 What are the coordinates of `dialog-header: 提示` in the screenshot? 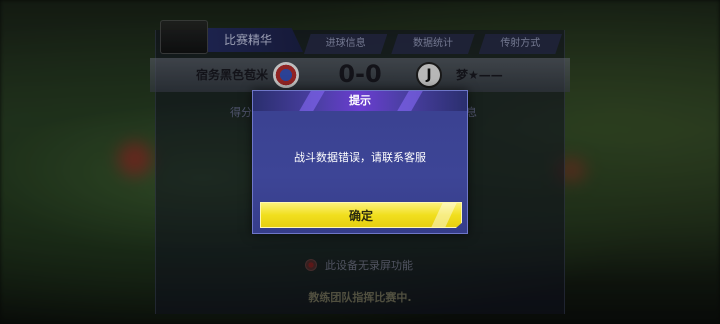 It's located at (360, 101).